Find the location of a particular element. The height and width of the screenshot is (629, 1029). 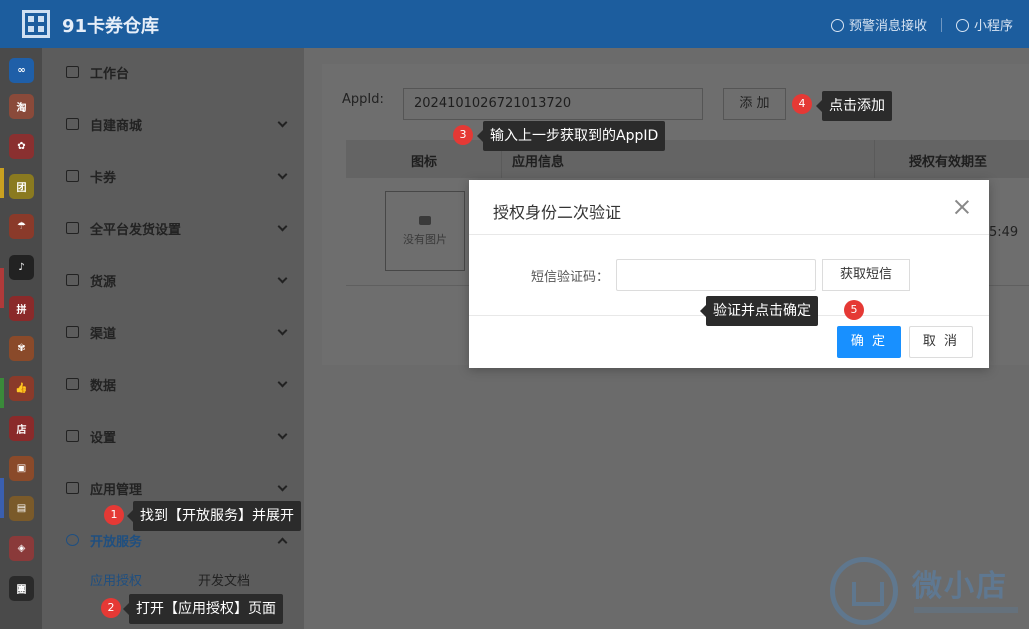

app-taobao-icon: 淘 is located at coordinates (21, 106).